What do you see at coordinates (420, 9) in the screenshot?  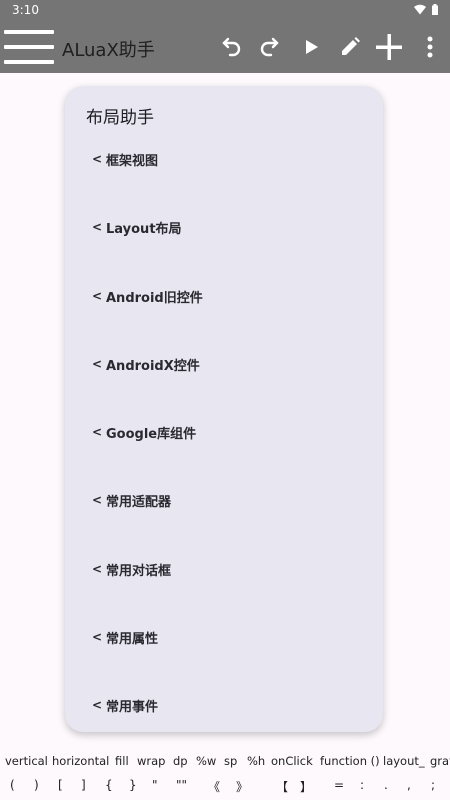 I see `wifi-icon` at bounding box center [420, 9].